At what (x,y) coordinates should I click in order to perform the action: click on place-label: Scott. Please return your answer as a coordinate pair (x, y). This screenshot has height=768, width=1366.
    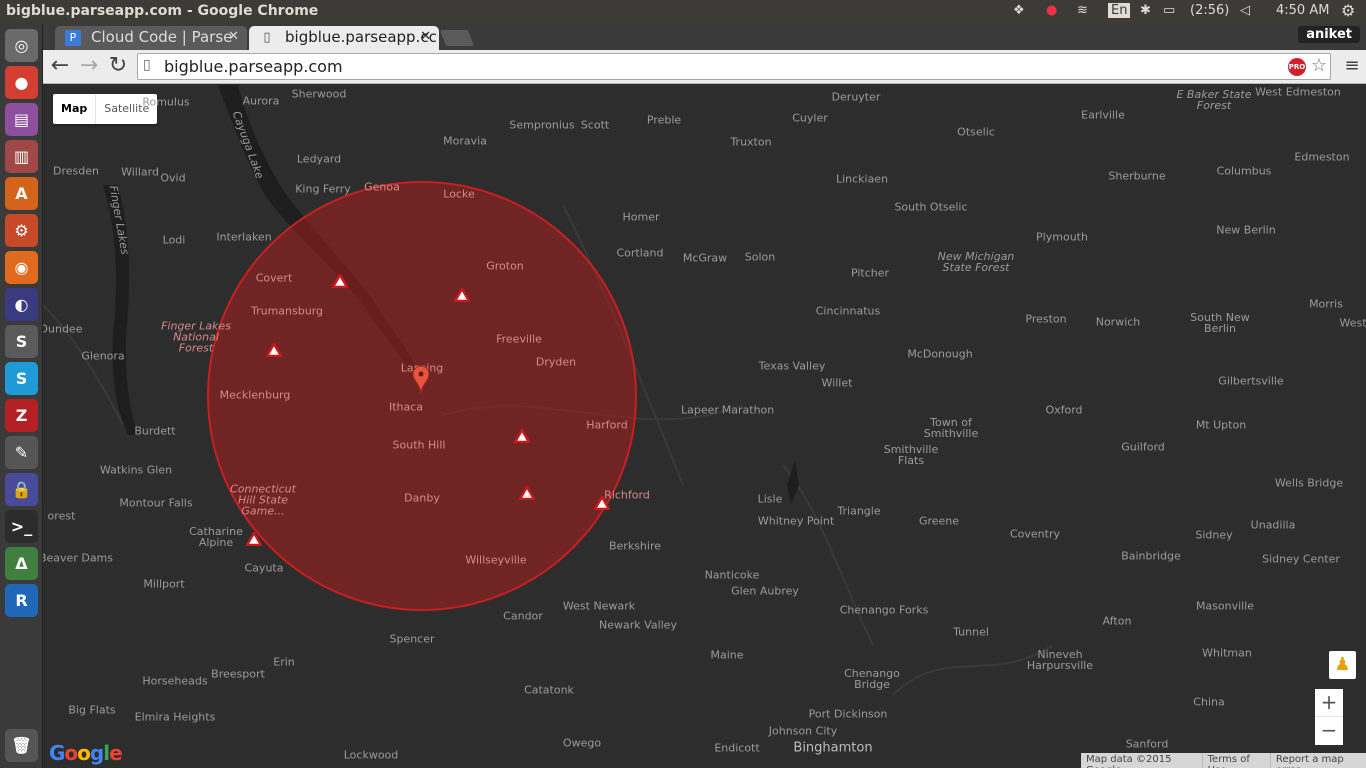
    Looking at the image, I should click on (595, 125).